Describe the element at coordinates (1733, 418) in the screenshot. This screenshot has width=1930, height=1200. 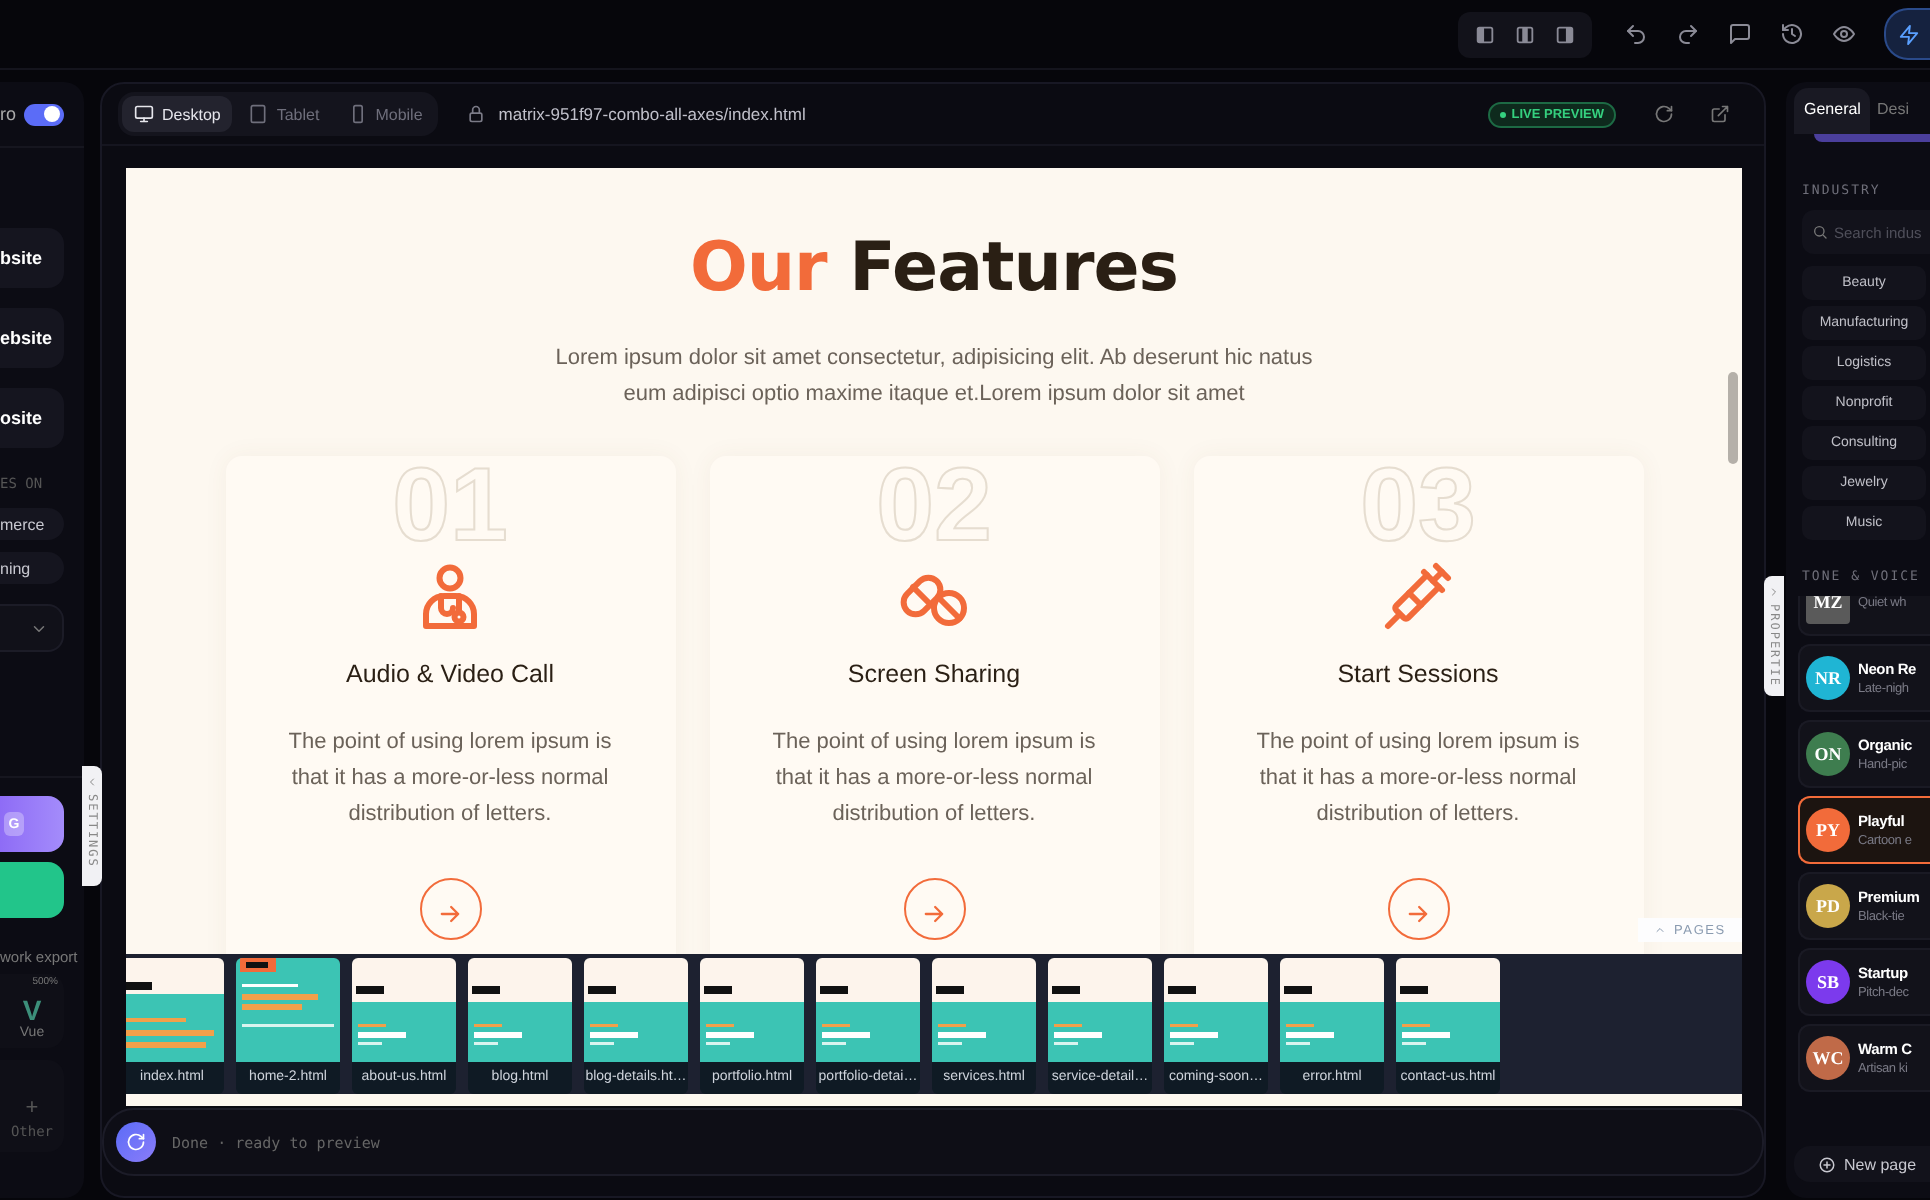
I see `scrollbar` at that location.